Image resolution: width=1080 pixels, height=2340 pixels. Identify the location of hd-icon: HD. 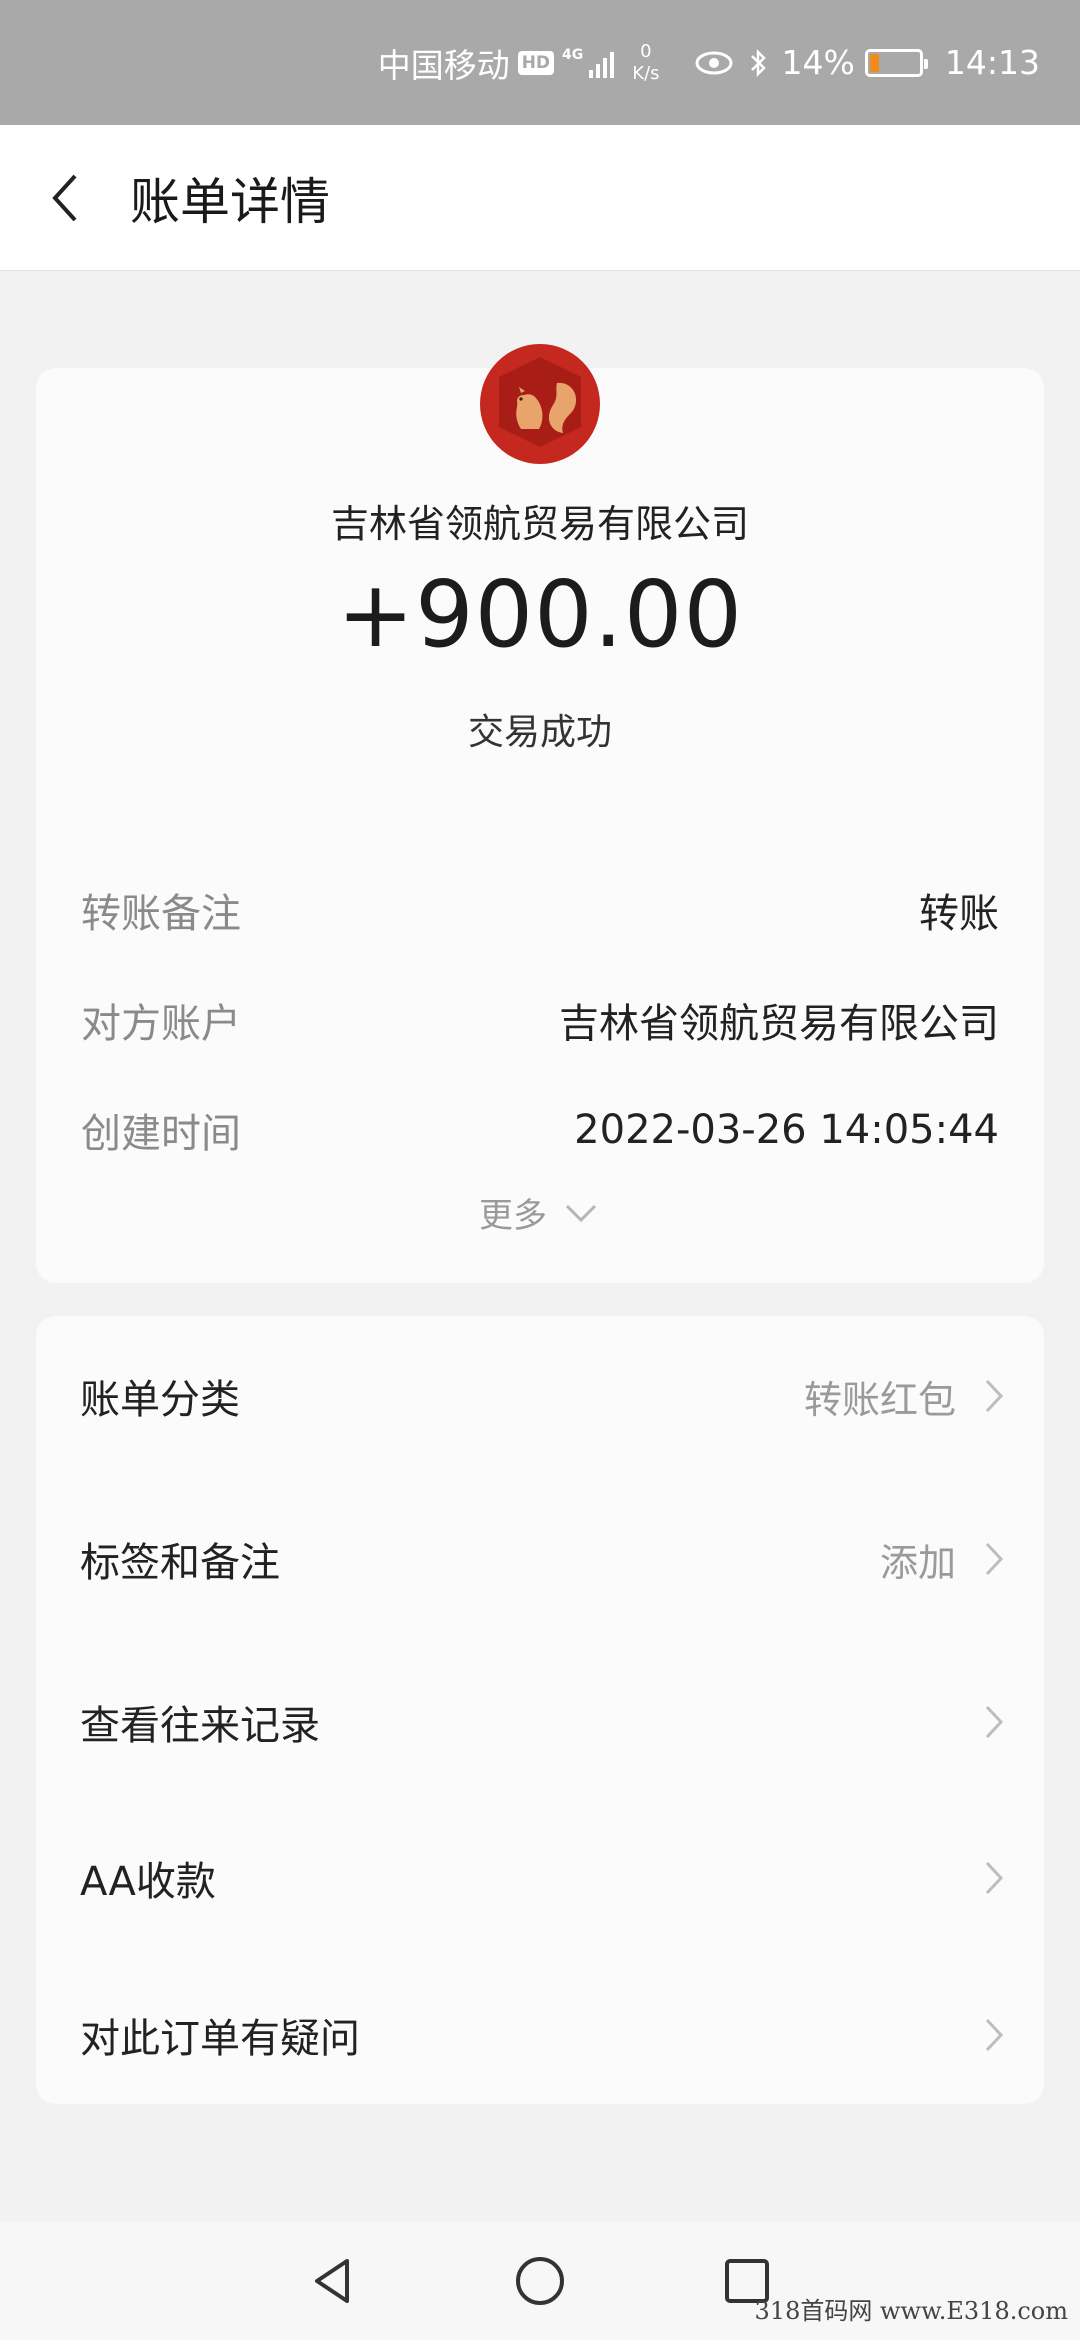
(536, 62).